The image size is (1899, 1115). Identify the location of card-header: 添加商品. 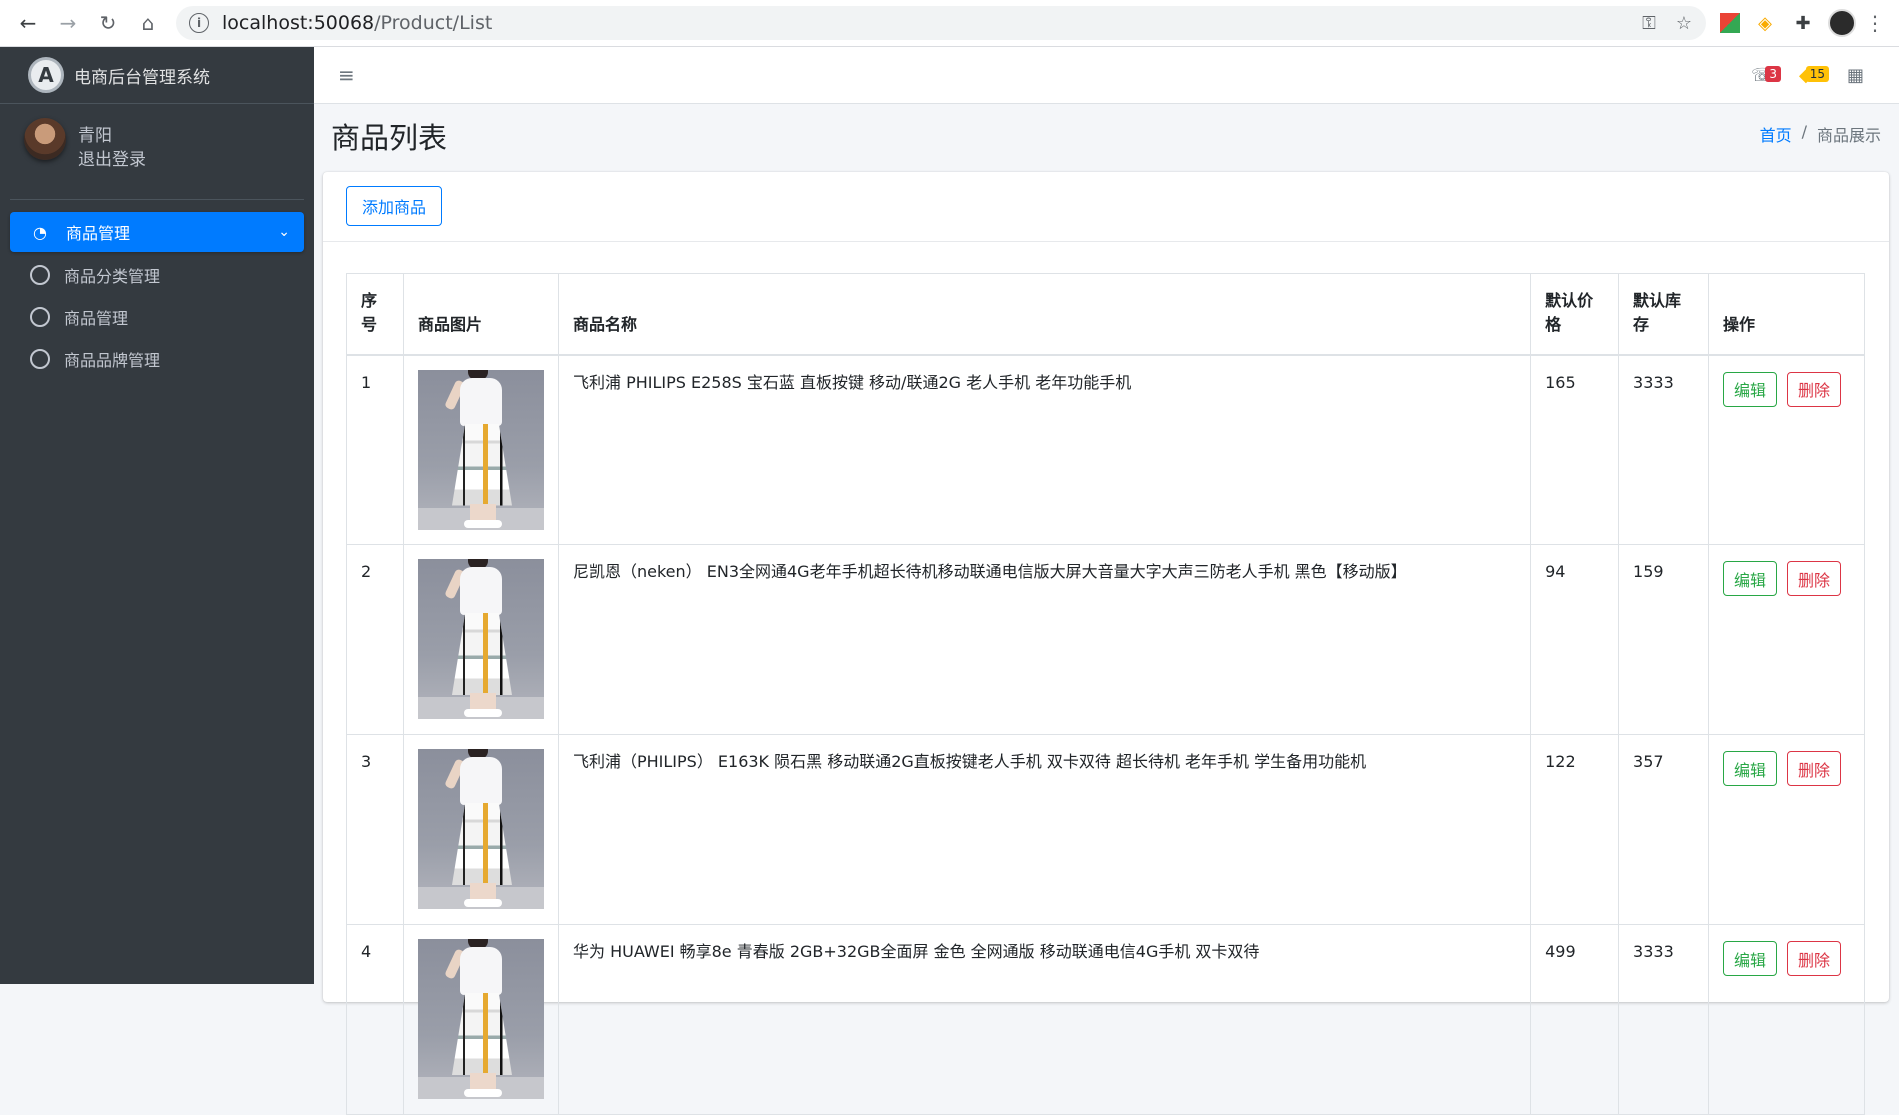
(1106, 207).